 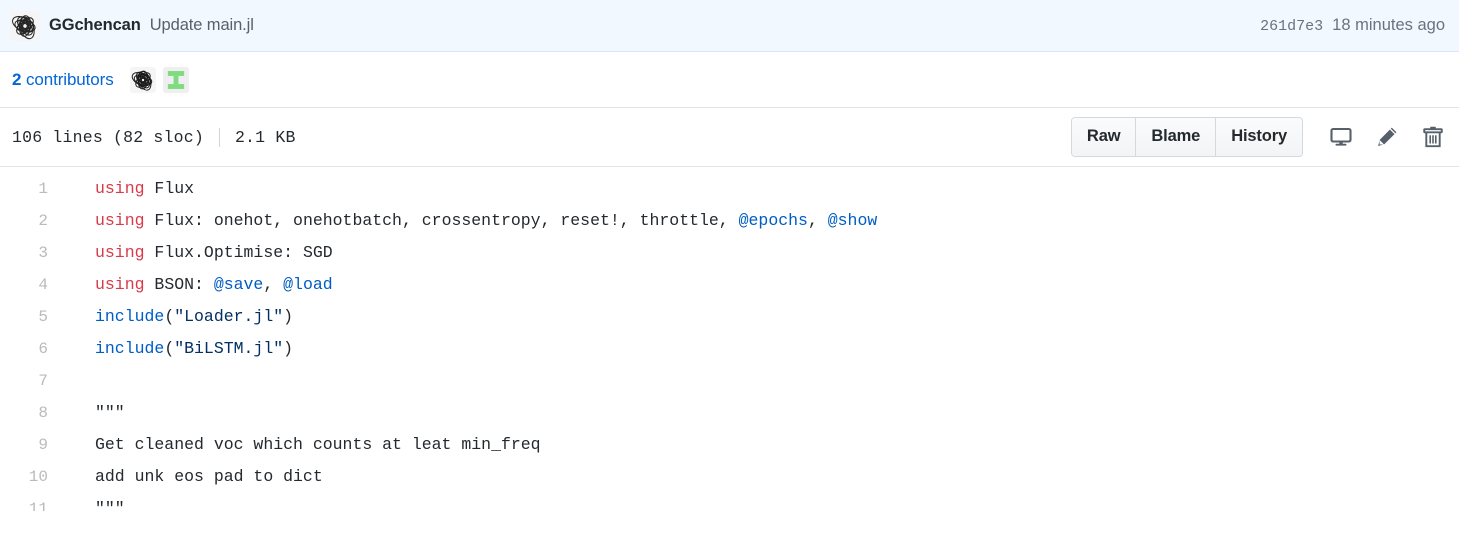 I want to click on file-view-button-group: Raw Blame History, so click(x=1186, y=137).